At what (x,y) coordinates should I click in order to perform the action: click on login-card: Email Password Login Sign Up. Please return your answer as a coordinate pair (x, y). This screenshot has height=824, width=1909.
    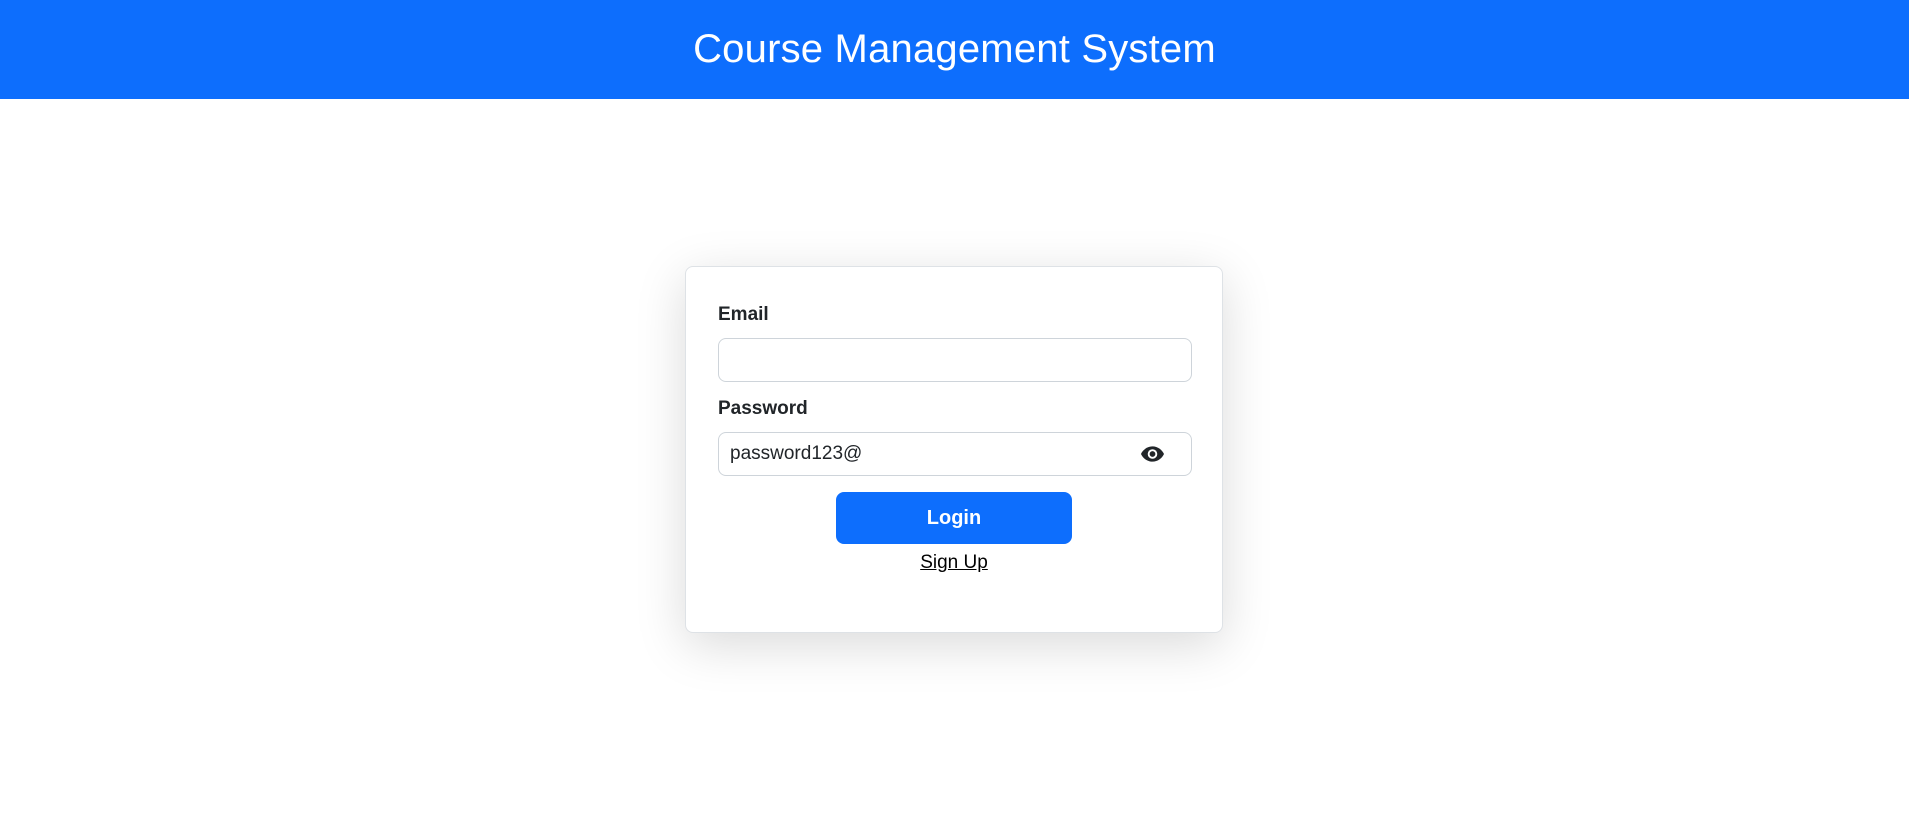
    Looking at the image, I should click on (954, 449).